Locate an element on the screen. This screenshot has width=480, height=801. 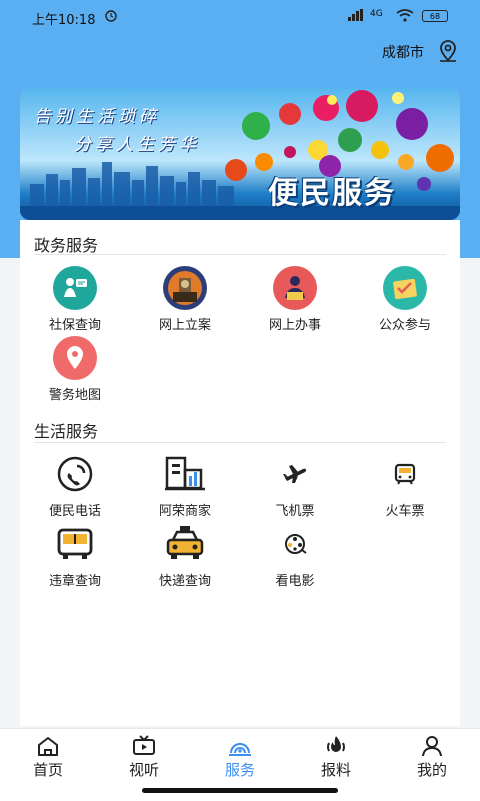
city-label: 成都市 is located at coordinates (403, 52).